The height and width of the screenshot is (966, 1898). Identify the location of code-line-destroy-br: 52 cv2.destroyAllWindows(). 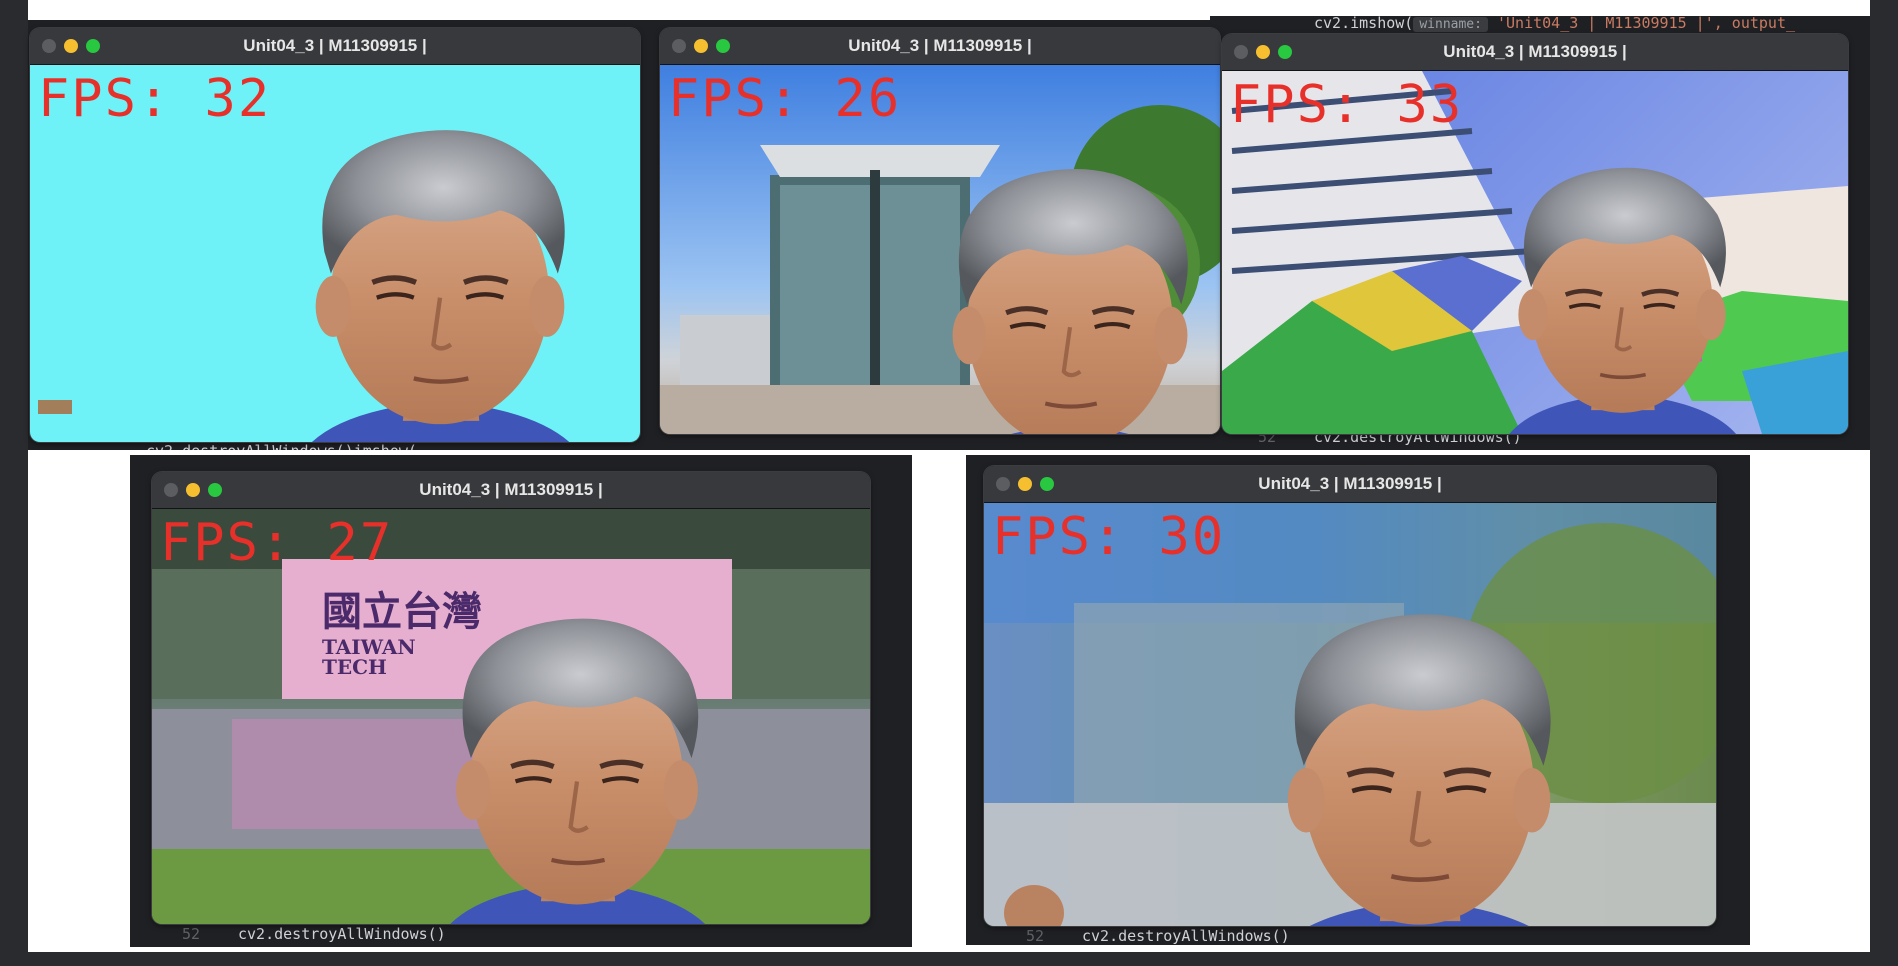
(1158, 936).